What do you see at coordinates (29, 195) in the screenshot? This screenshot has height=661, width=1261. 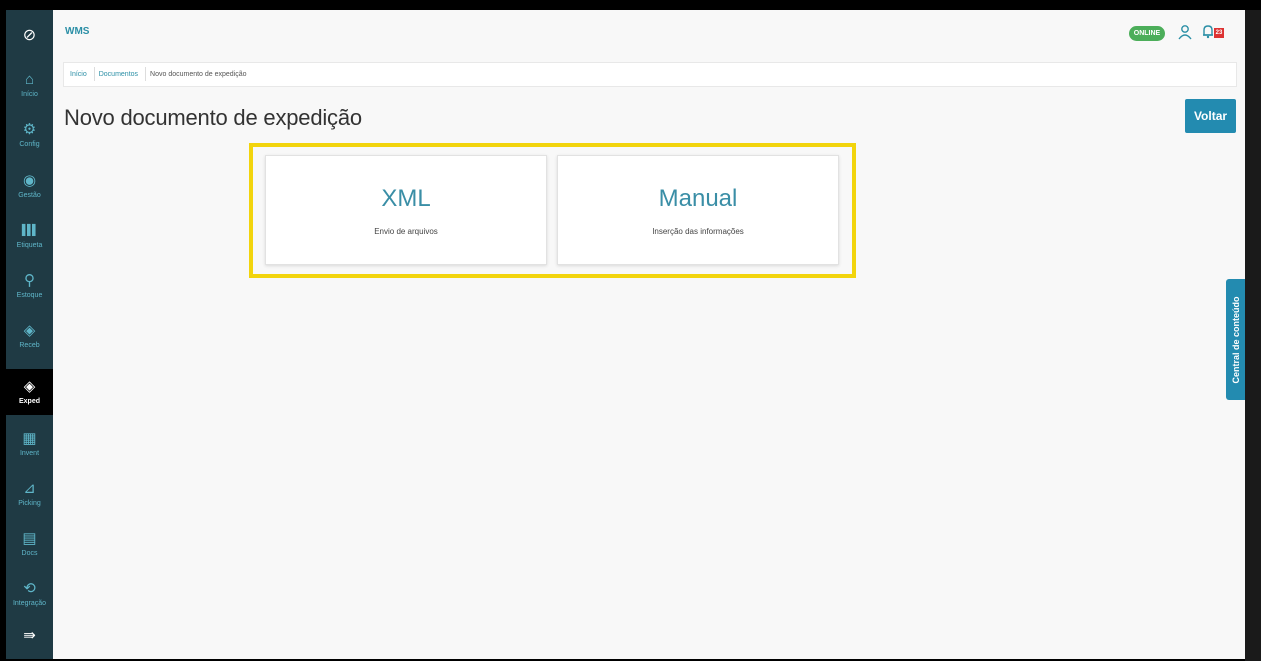 I see `sidebar-item-label: Gestão` at bounding box center [29, 195].